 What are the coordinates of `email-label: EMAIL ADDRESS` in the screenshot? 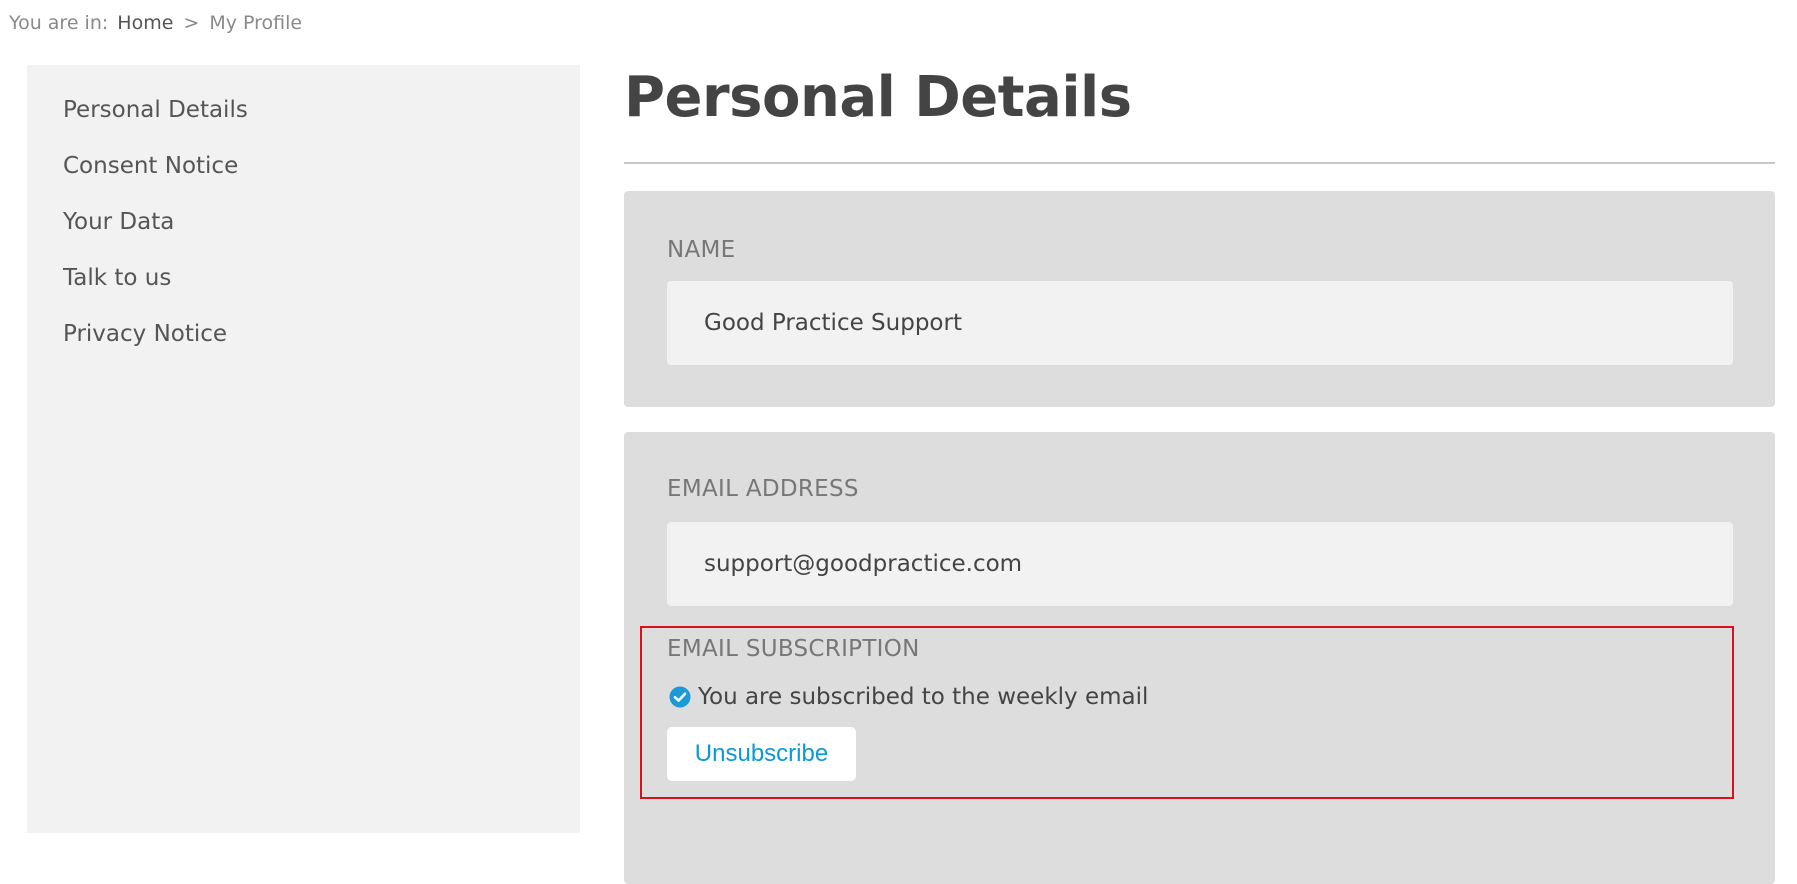 It's located at (763, 489).